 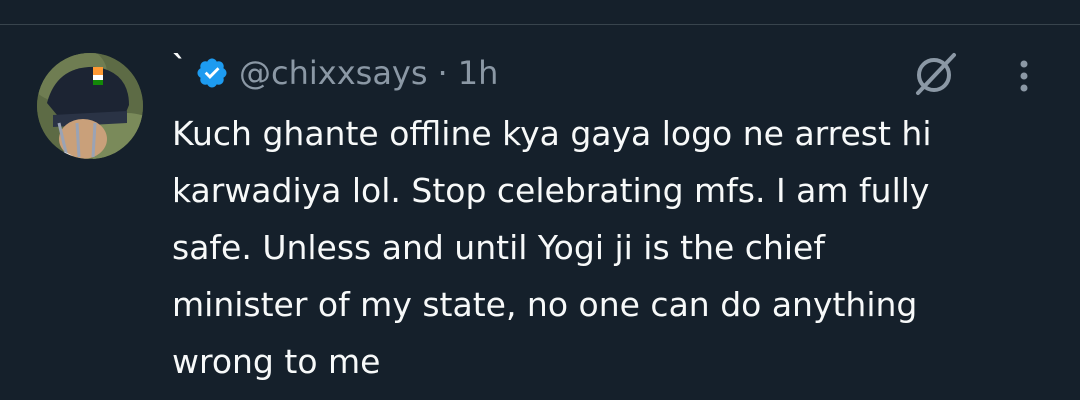 I want to click on avatar, so click(x=90, y=106).